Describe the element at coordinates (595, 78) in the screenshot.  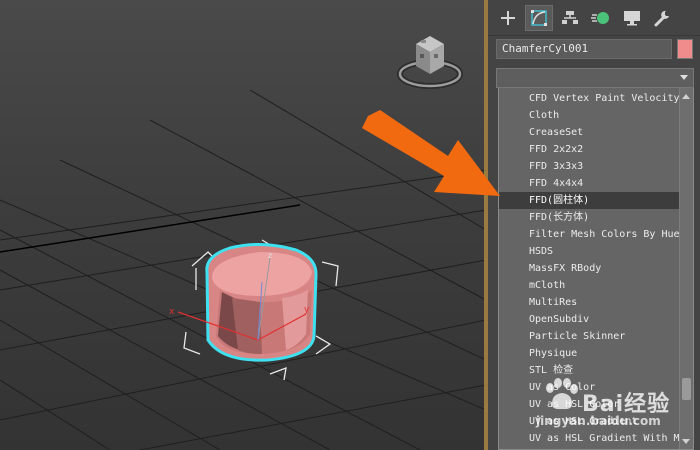
I see `modifier-list-select` at that location.